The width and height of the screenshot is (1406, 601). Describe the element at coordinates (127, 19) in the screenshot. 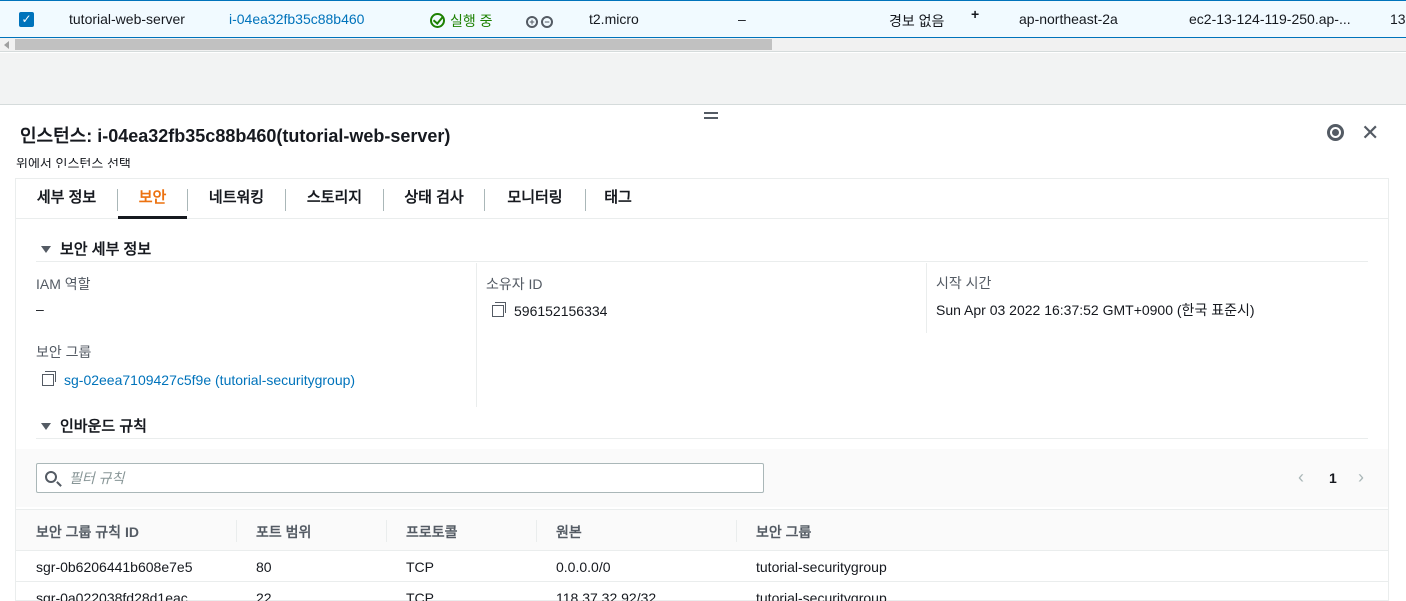

I see `instance-name: tutorial-web-server` at that location.